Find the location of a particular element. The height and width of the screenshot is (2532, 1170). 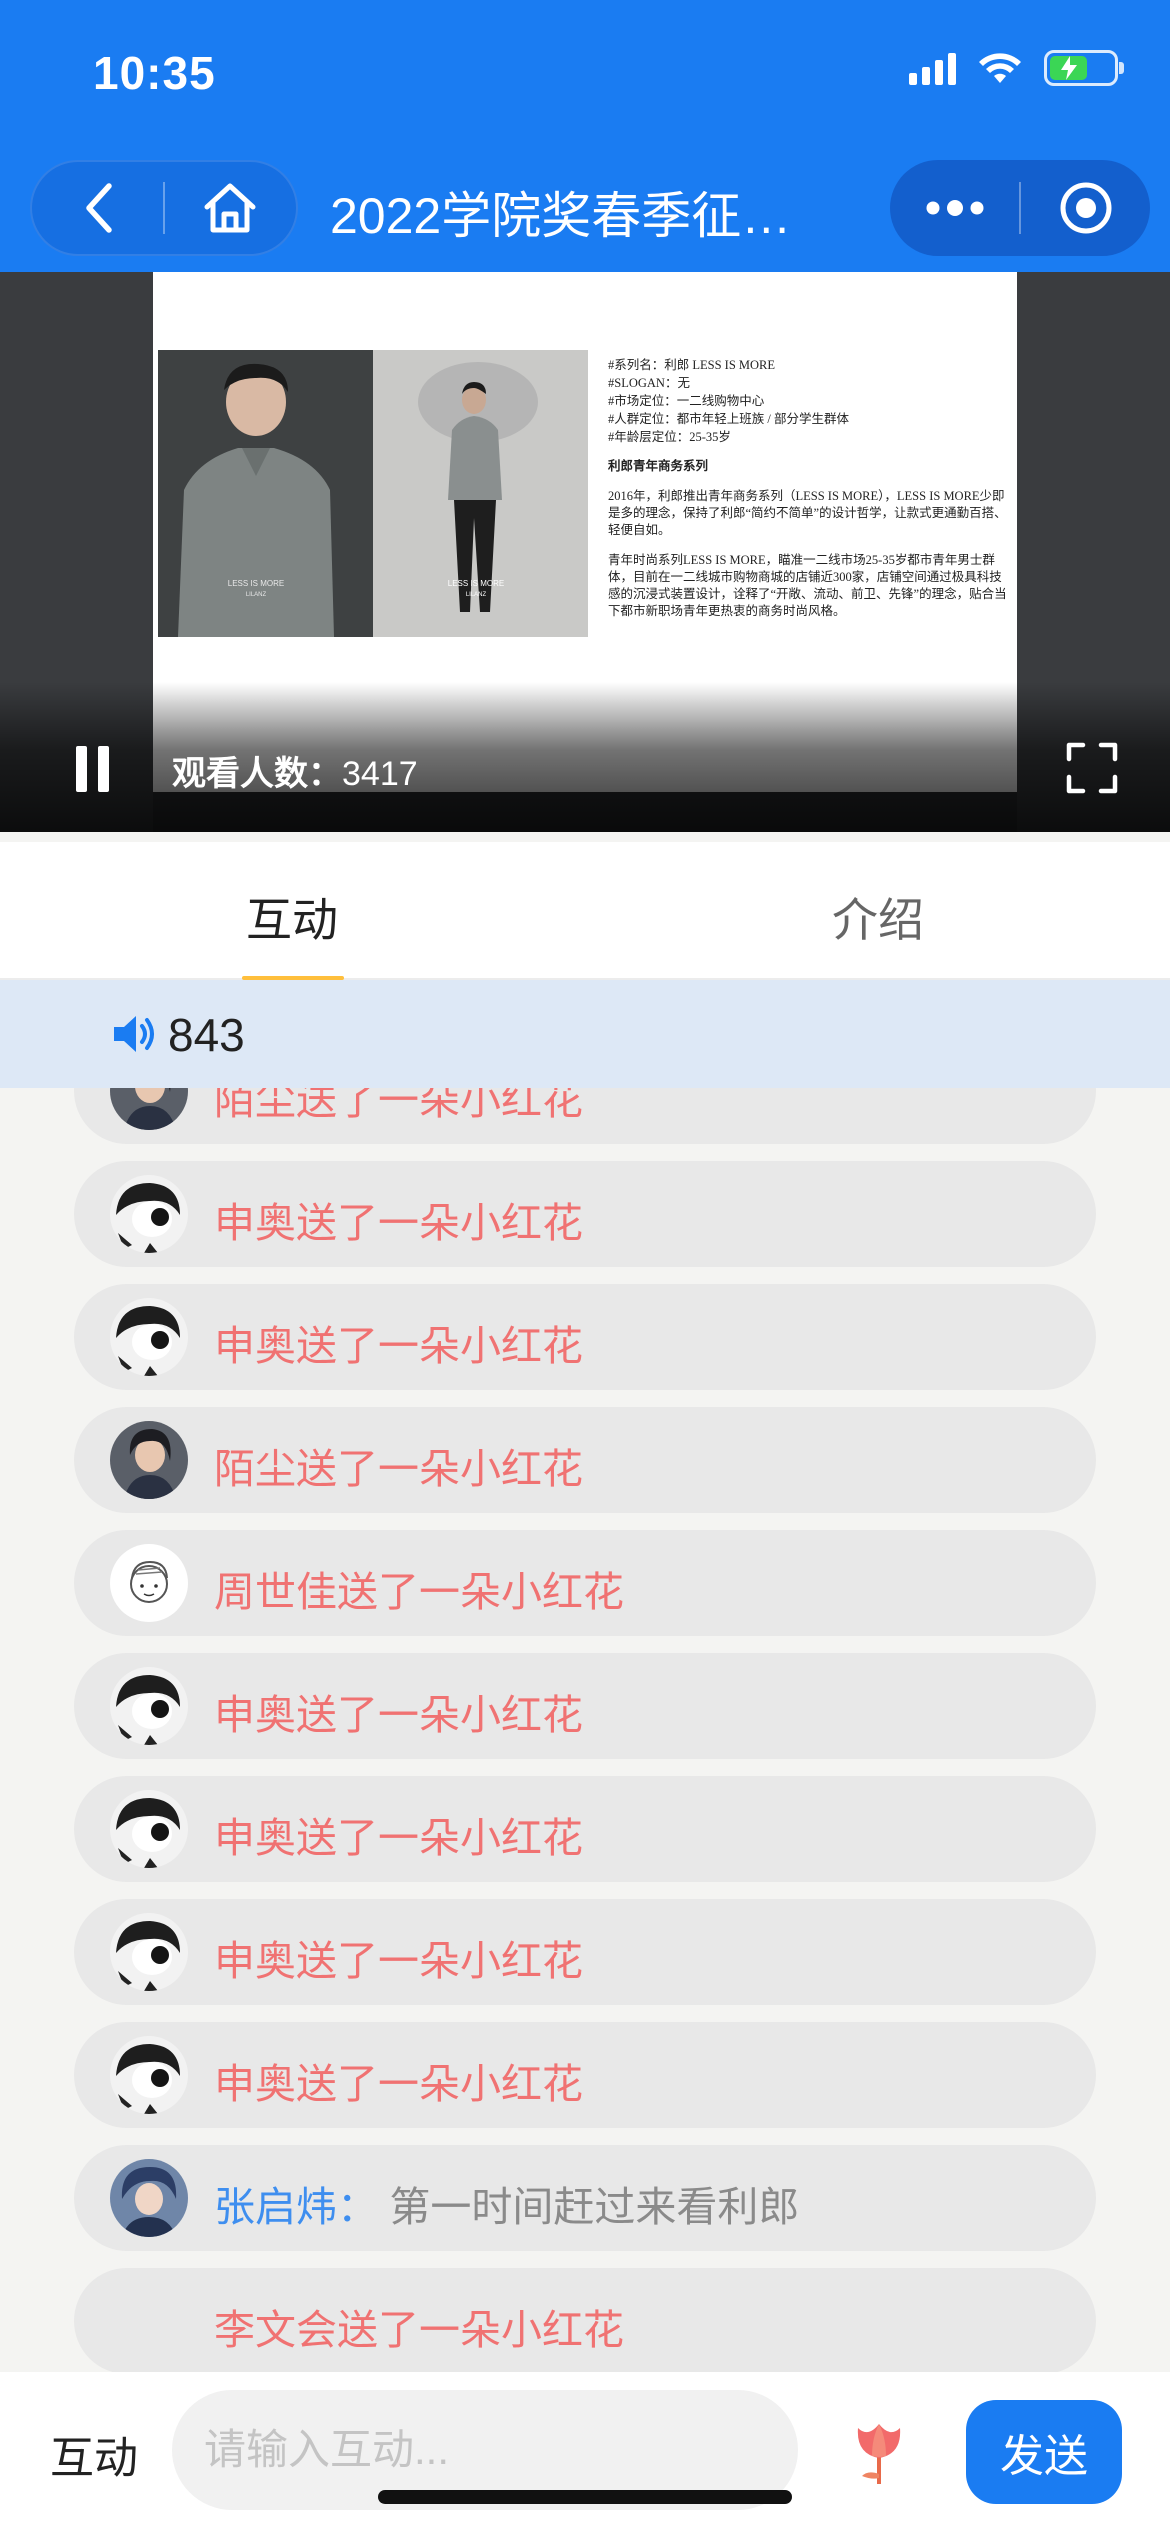

photo-brand-1: LILANZ is located at coordinates (256, 595).